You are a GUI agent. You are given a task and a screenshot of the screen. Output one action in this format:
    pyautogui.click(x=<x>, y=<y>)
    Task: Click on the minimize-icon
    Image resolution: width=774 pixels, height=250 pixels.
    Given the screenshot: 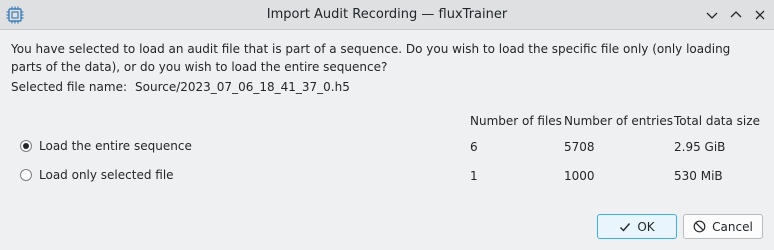 What is the action you would take?
    pyautogui.click(x=712, y=15)
    